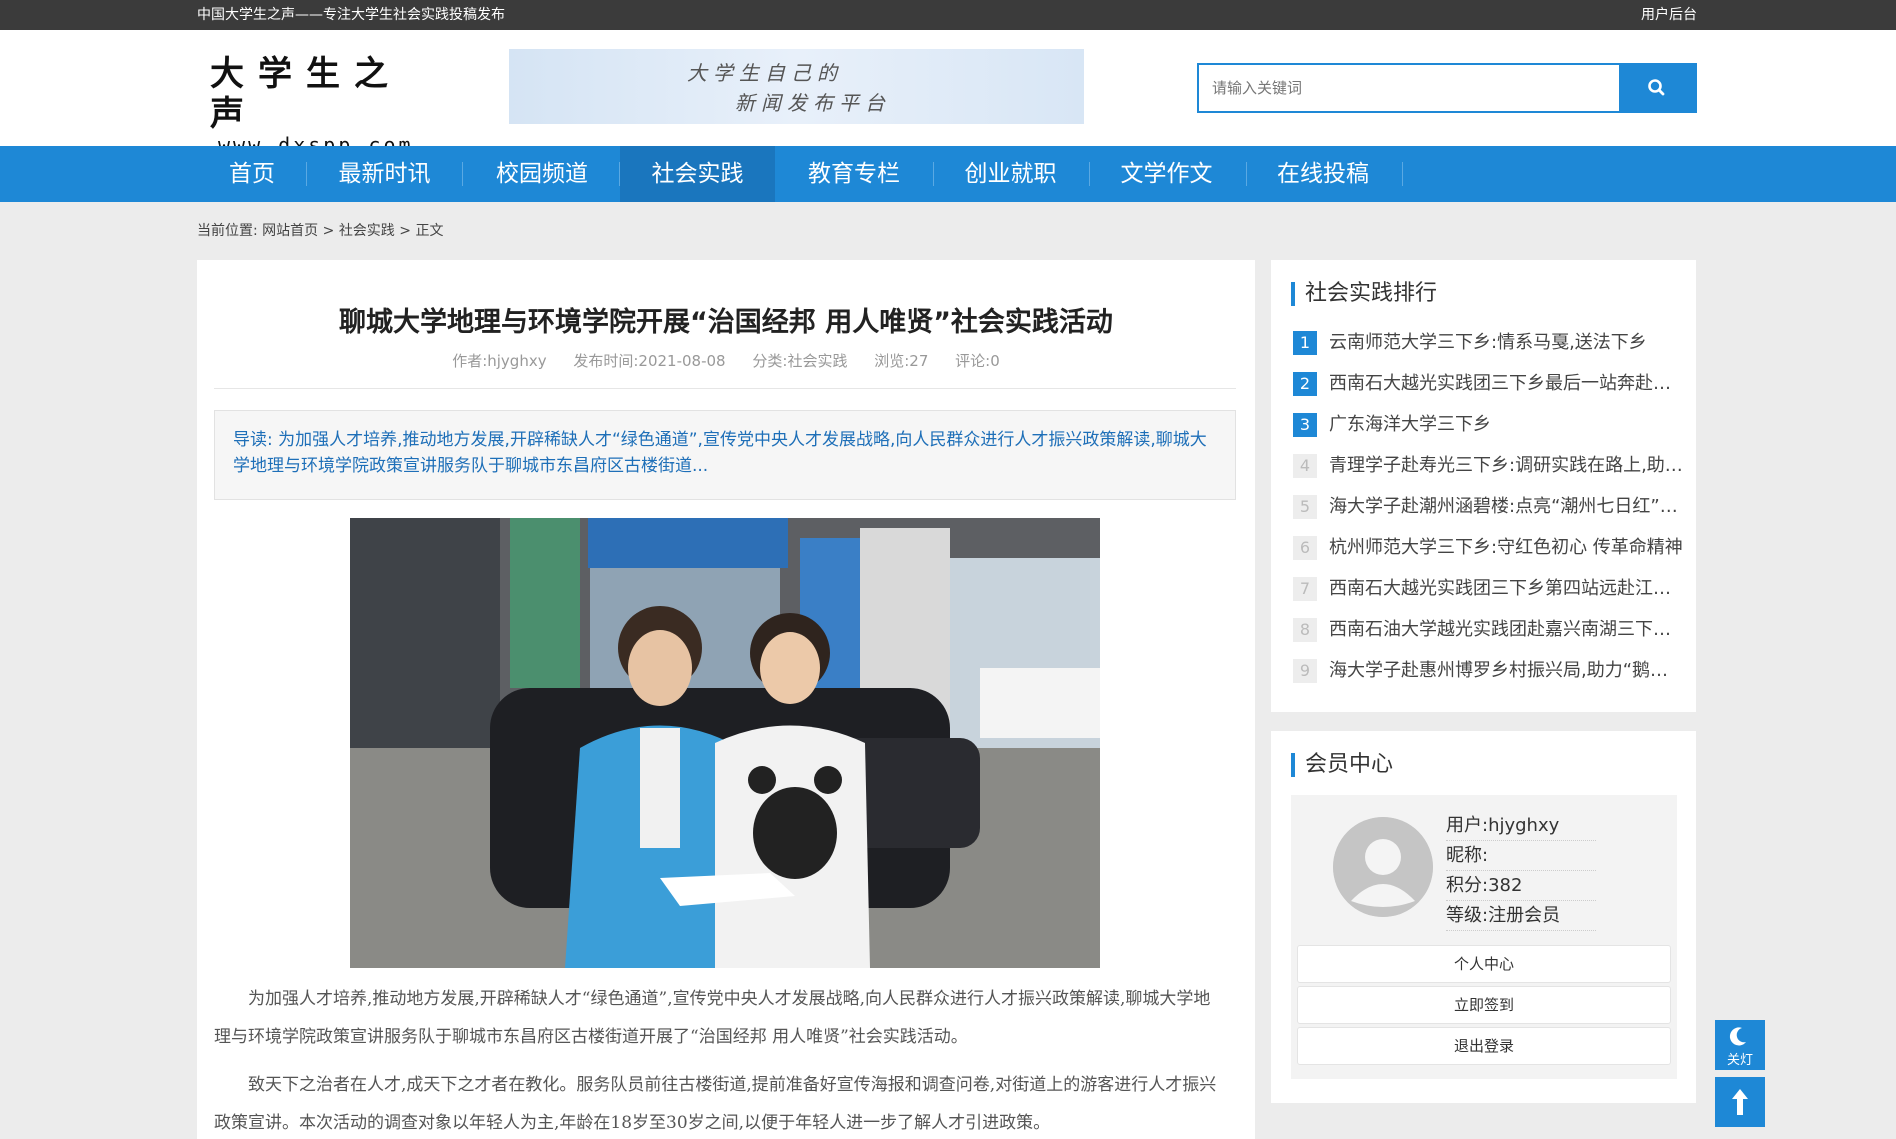  What do you see at coordinates (1342, 765) in the screenshot?
I see `member-title: 会员中心` at bounding box center [1342, 765].